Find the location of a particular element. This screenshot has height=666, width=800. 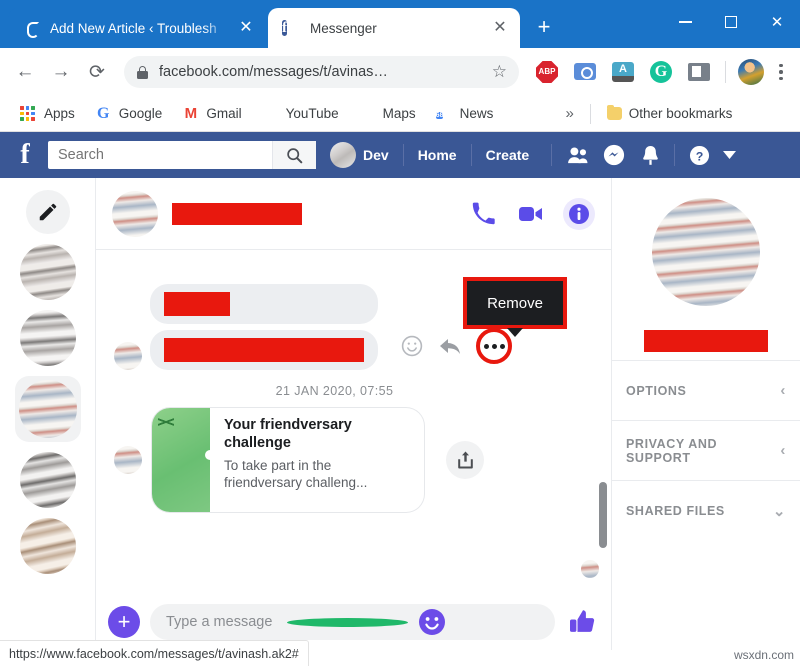

panel-section-privacy-support: PRIVACY AND SUPPORT ‹ is located at coordinates (706, 450).